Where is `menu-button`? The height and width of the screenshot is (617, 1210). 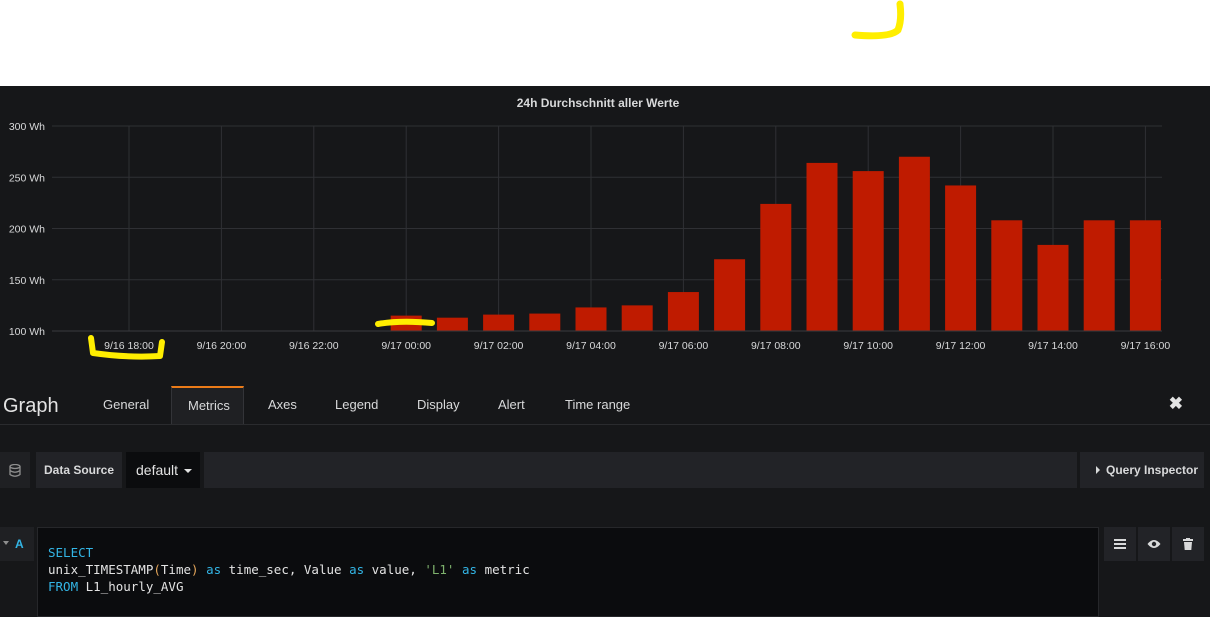
menu-button is located at coordinates (1120, 544).